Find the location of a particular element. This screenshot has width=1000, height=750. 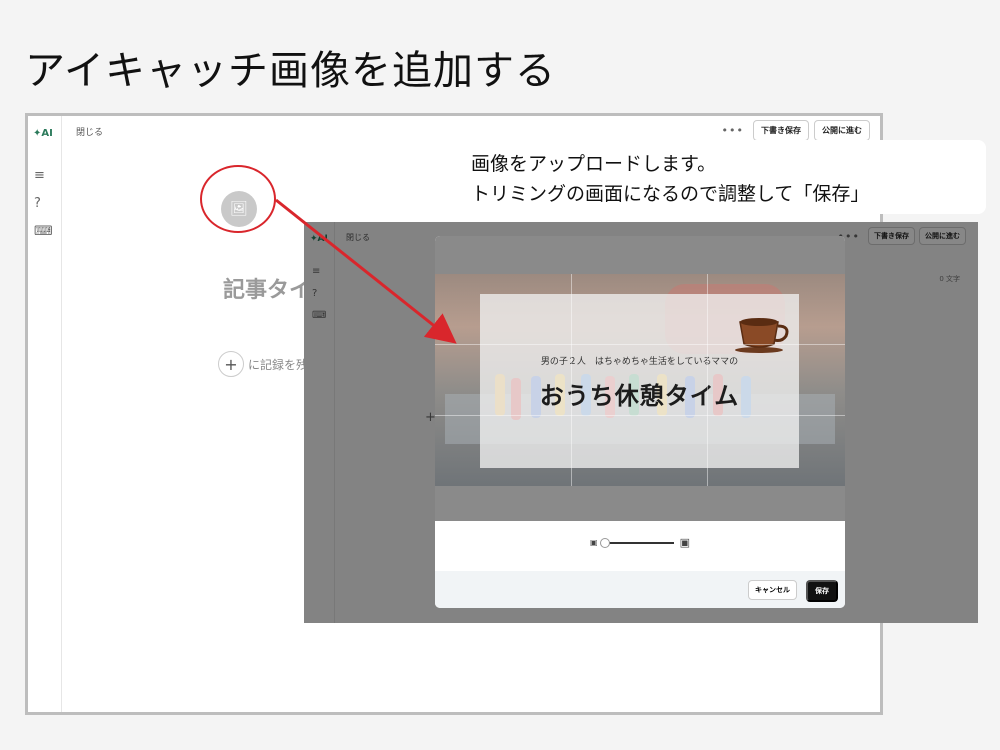

pointer-arrow is located at coordinates (366, 271).